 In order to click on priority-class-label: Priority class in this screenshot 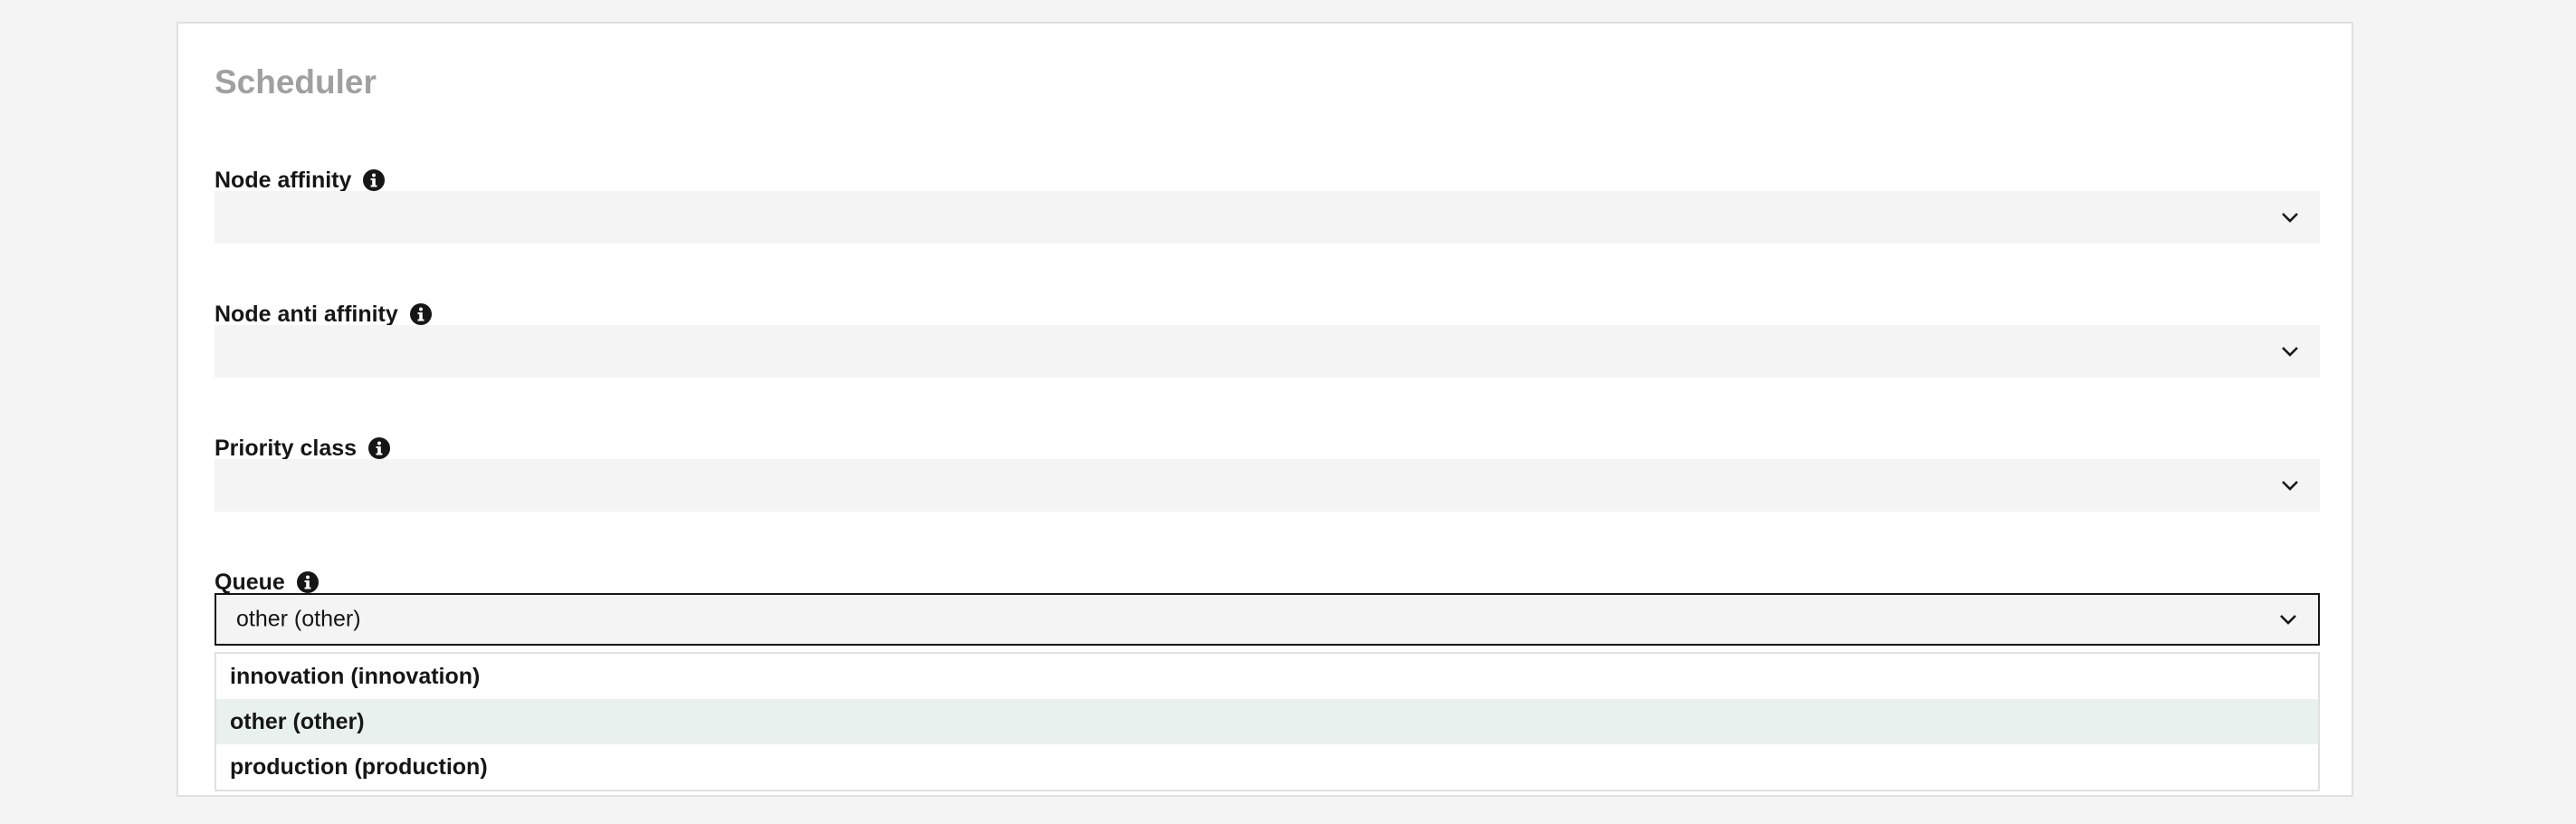, I will do `click(286, 448)`.